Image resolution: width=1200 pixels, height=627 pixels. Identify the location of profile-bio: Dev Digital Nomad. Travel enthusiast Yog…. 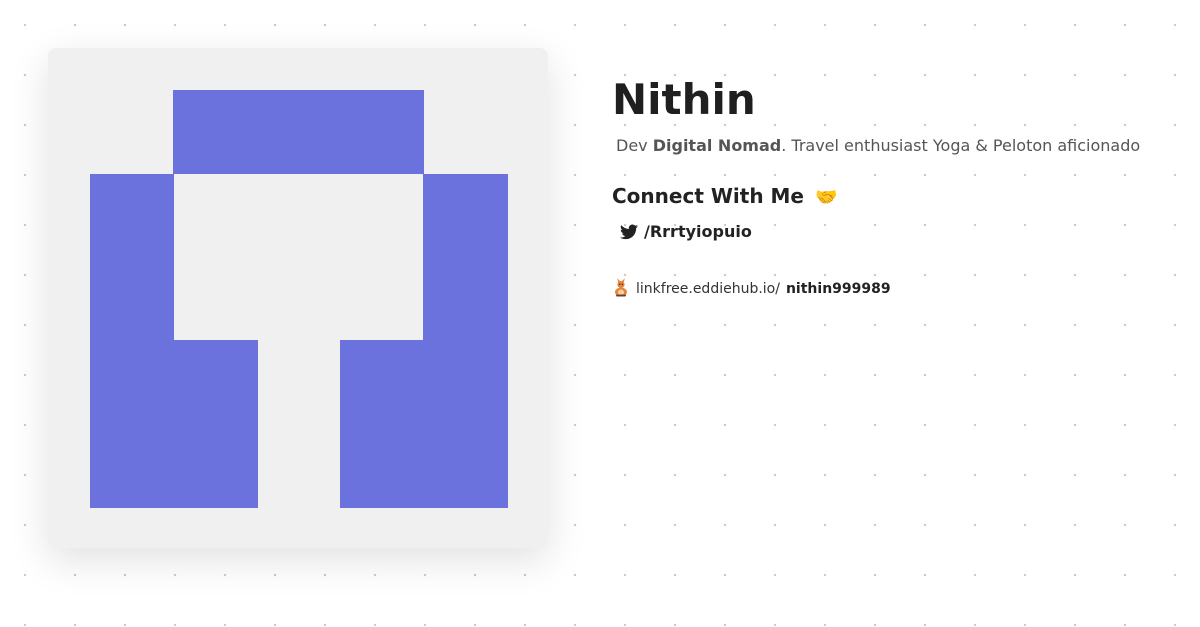
(899, 146).